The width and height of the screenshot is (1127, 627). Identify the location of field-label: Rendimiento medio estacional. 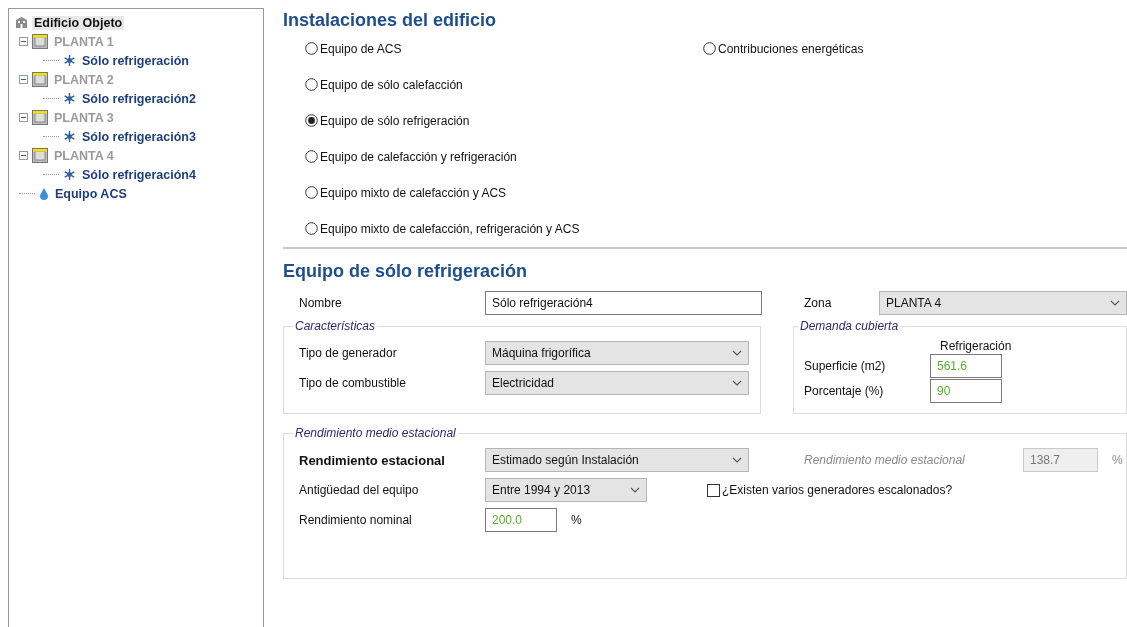
(885, 460).